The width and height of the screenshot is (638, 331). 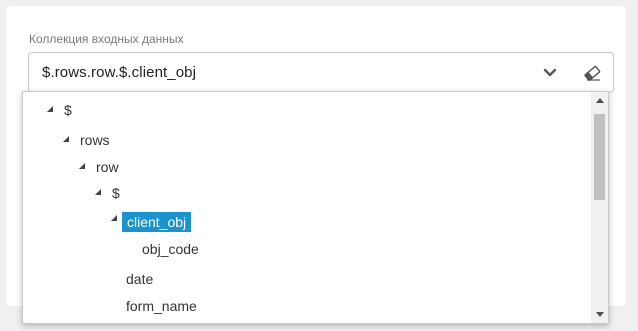 What do you see at coordinates (599, 157) in the screenshot?
I see `scrollbar-thumb` at bounding box center [599, 157].